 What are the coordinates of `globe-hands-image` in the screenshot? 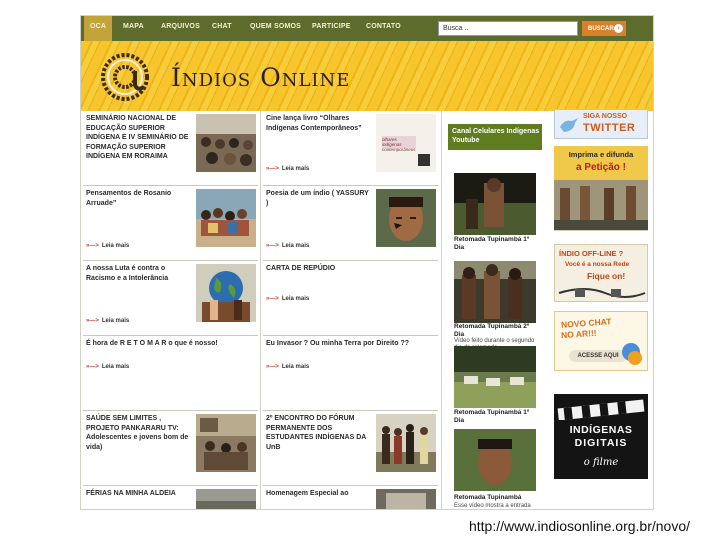 It's located at (226, 293).